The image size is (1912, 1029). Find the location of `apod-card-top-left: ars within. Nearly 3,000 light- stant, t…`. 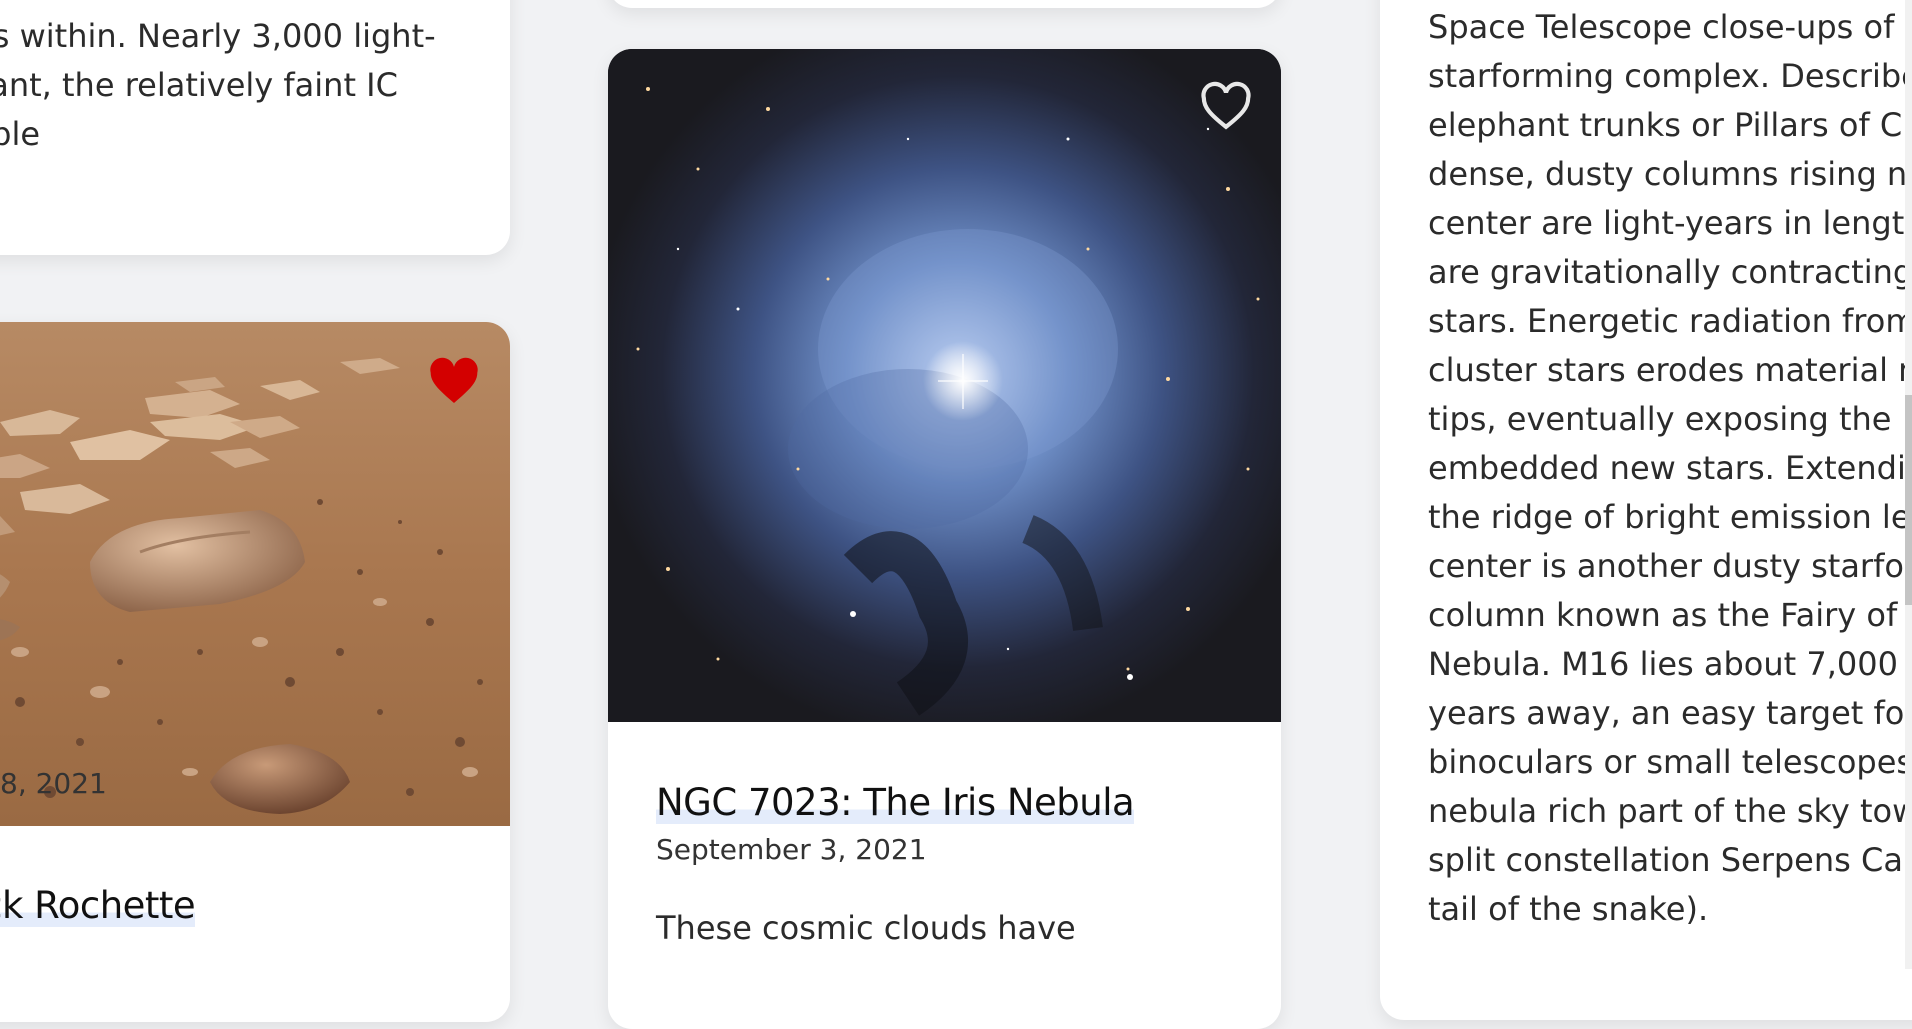

apod-card-top-left: ars within. Nearly 3,000 light- stant, t… is located at coordinates (255, 127).